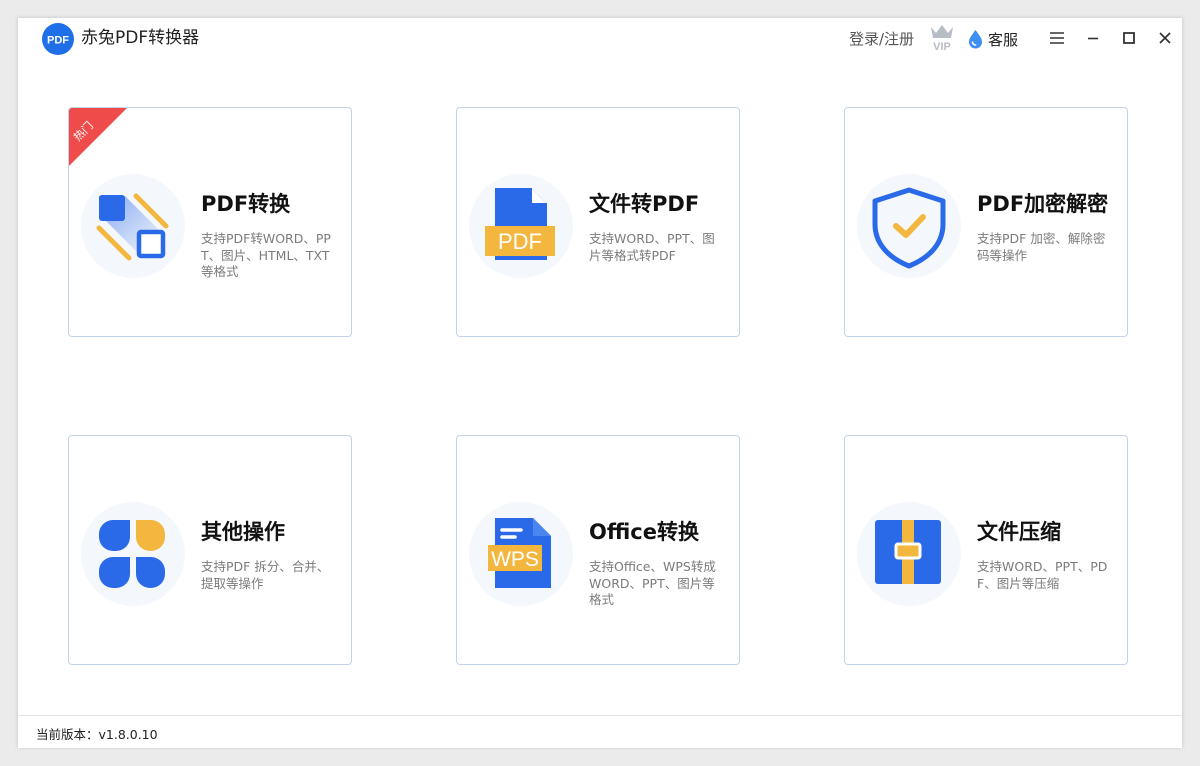  Describe the element at coordinates (521, 226) in the screenshot. I see `file-to-pdf-icon: PDF` at that location.